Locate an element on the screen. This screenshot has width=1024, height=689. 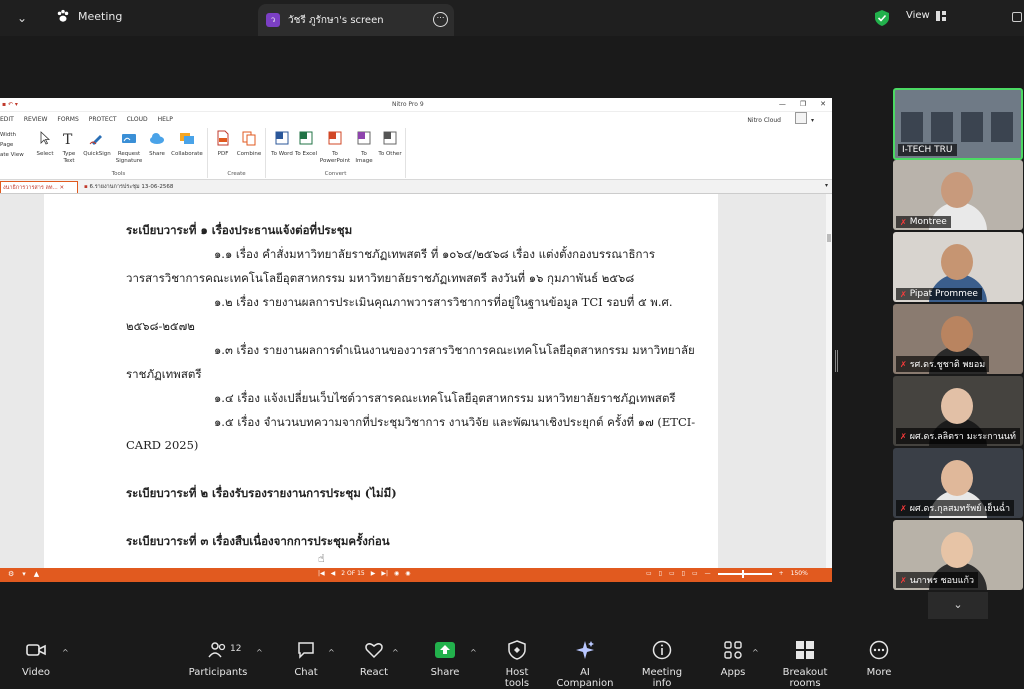
close-tab-icon: ✕ is located at coordinates (62, 188).